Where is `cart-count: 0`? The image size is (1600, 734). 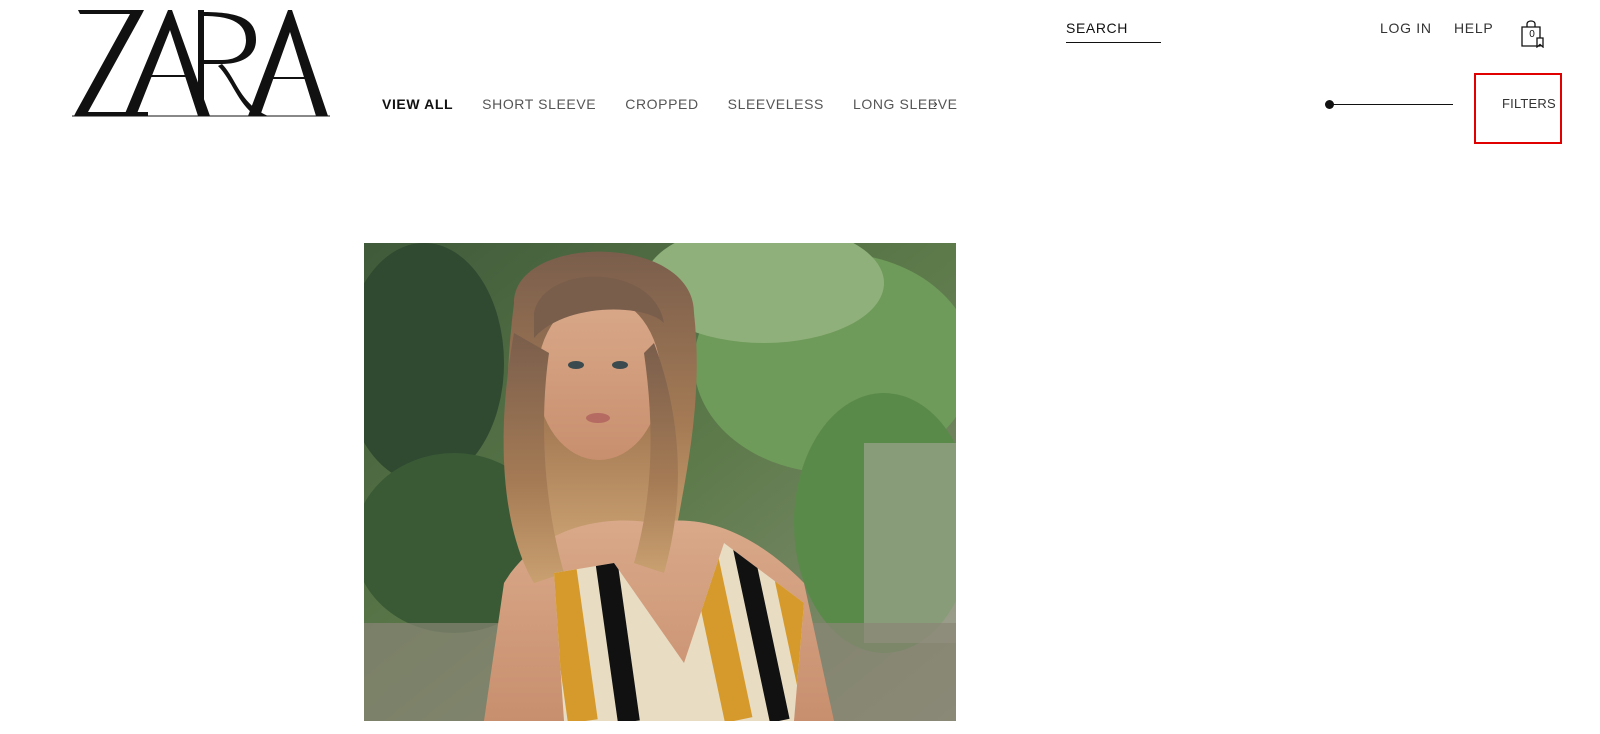 cart-count: 0 is located at coordinates (1532, 34).